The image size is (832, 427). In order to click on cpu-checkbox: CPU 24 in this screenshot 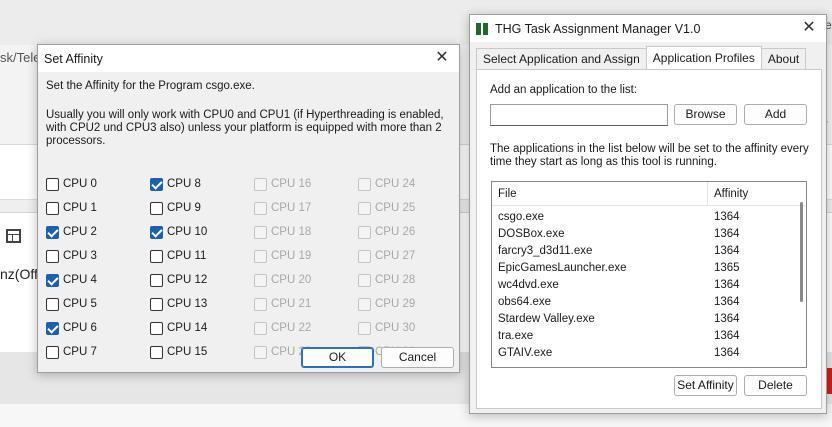, I will do `click(386, 184)`.